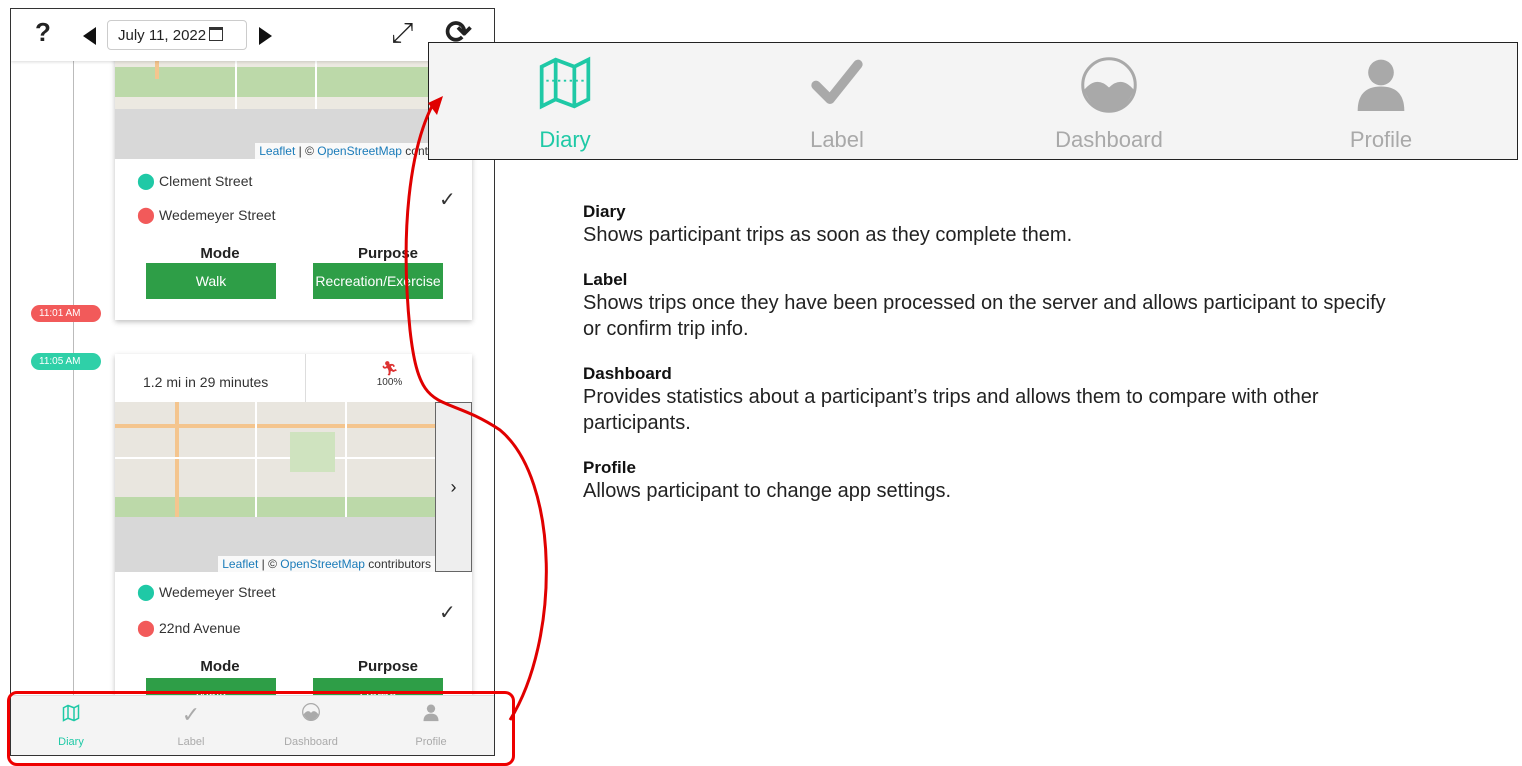 This screenshot has height=766, width=1522. What do you see at coordinates (402, 33) in the screenshot?
I see `expand-icon: ⤢` at bounding box center [402, 33].